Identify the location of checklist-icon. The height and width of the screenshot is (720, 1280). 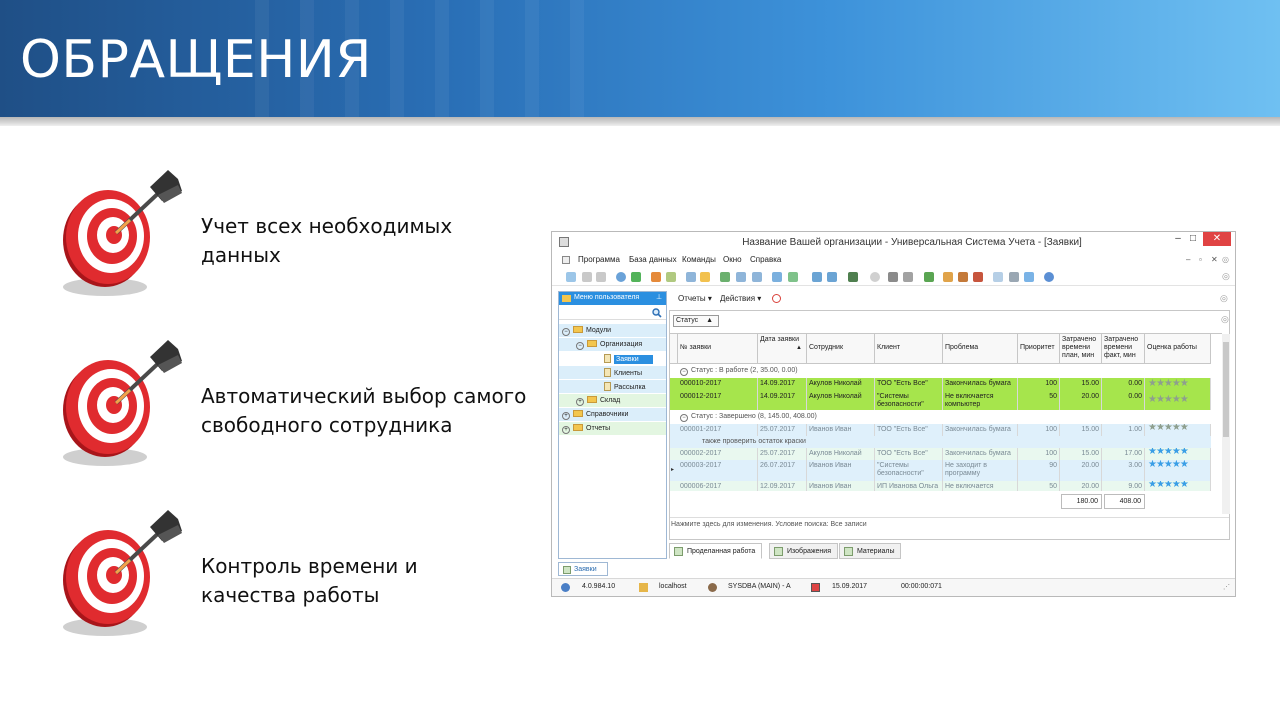
(929, 277).